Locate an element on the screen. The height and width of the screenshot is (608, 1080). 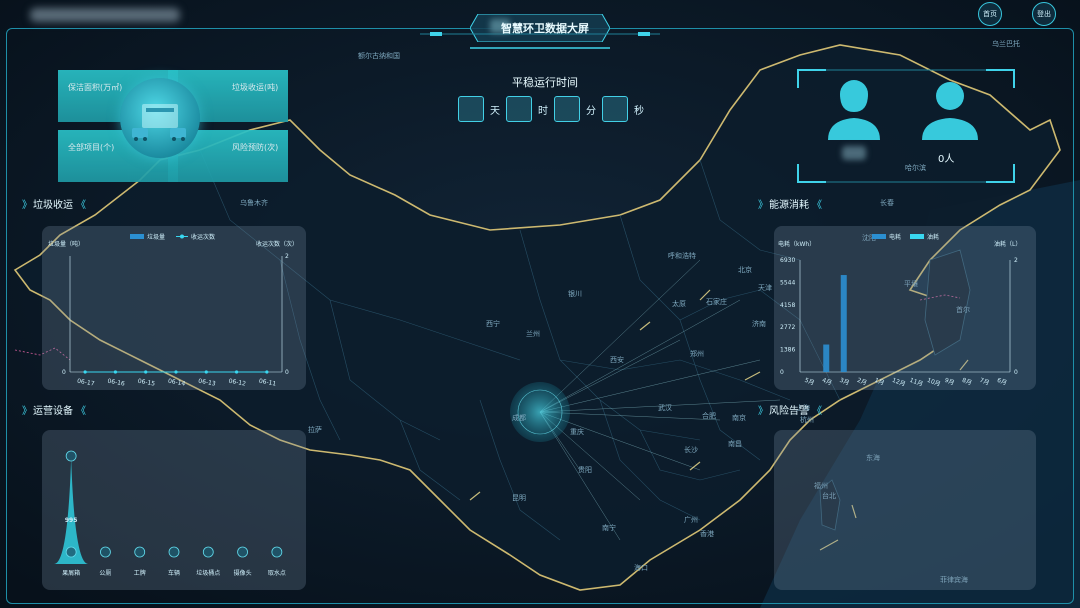
map-label: 武汉 is located at coordinates (665, 407).